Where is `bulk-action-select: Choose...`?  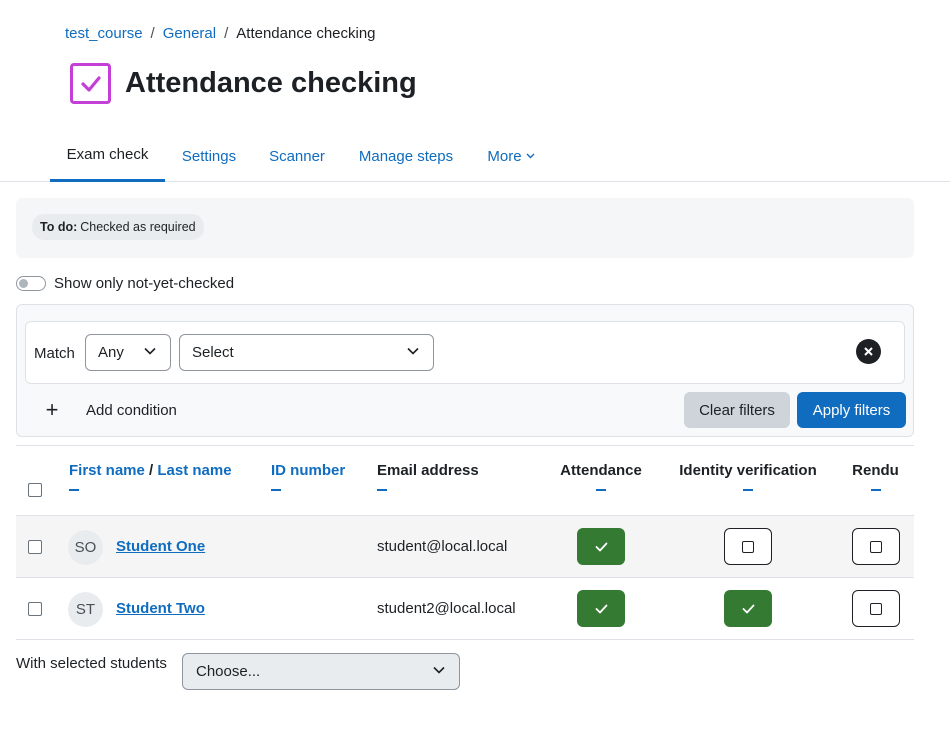
bulk-action-select: Choose... is located at coordinates (321, 671).